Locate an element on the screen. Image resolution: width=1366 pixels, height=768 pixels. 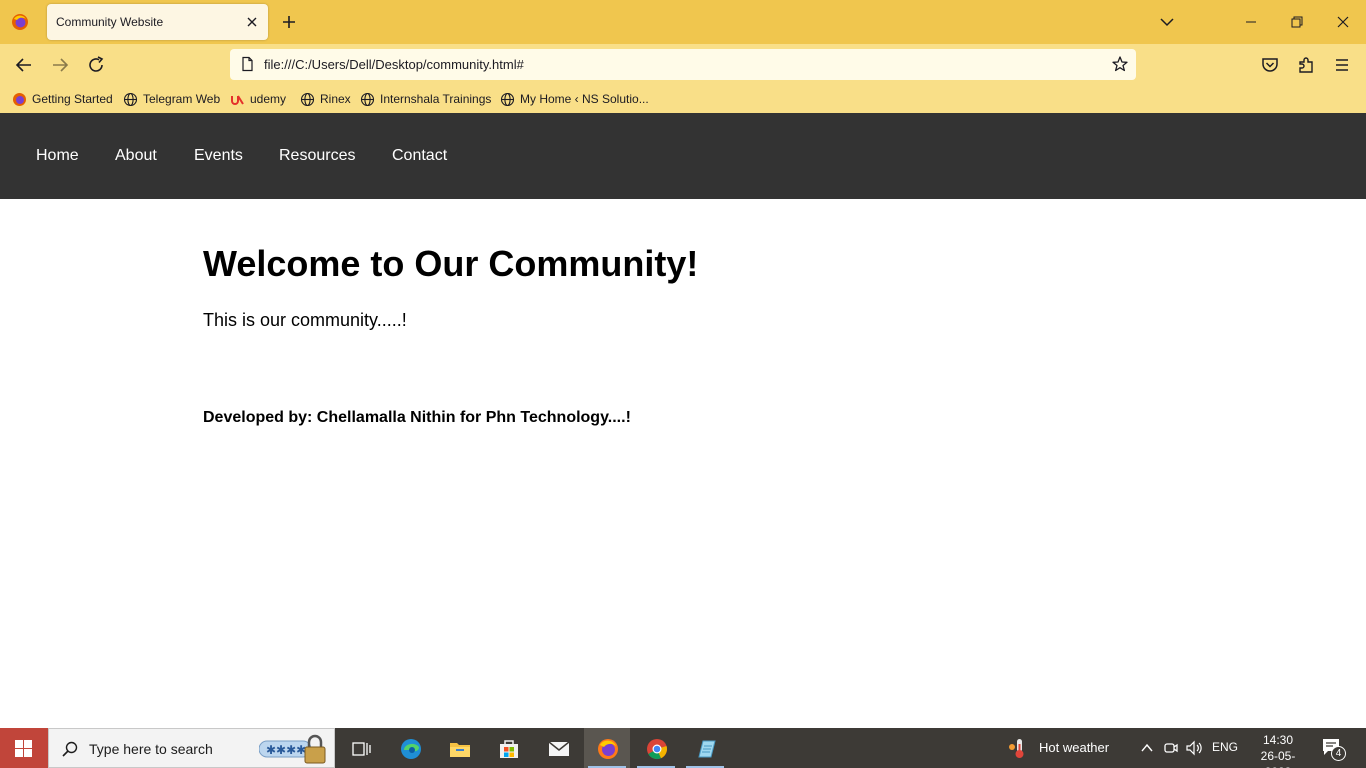
extensions-icon is located at coordinates (1306, 65).